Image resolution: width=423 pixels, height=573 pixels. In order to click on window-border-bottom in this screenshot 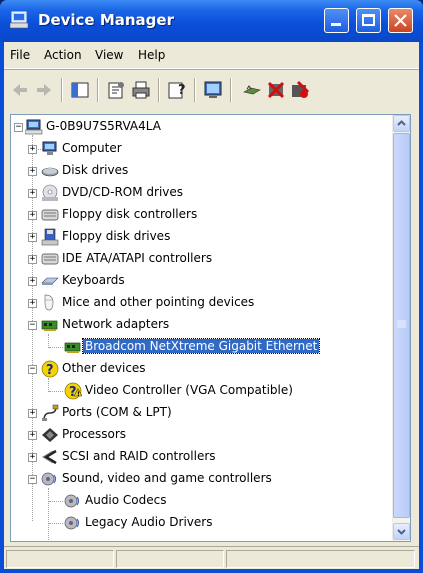, I will do `click(211, 571)`.